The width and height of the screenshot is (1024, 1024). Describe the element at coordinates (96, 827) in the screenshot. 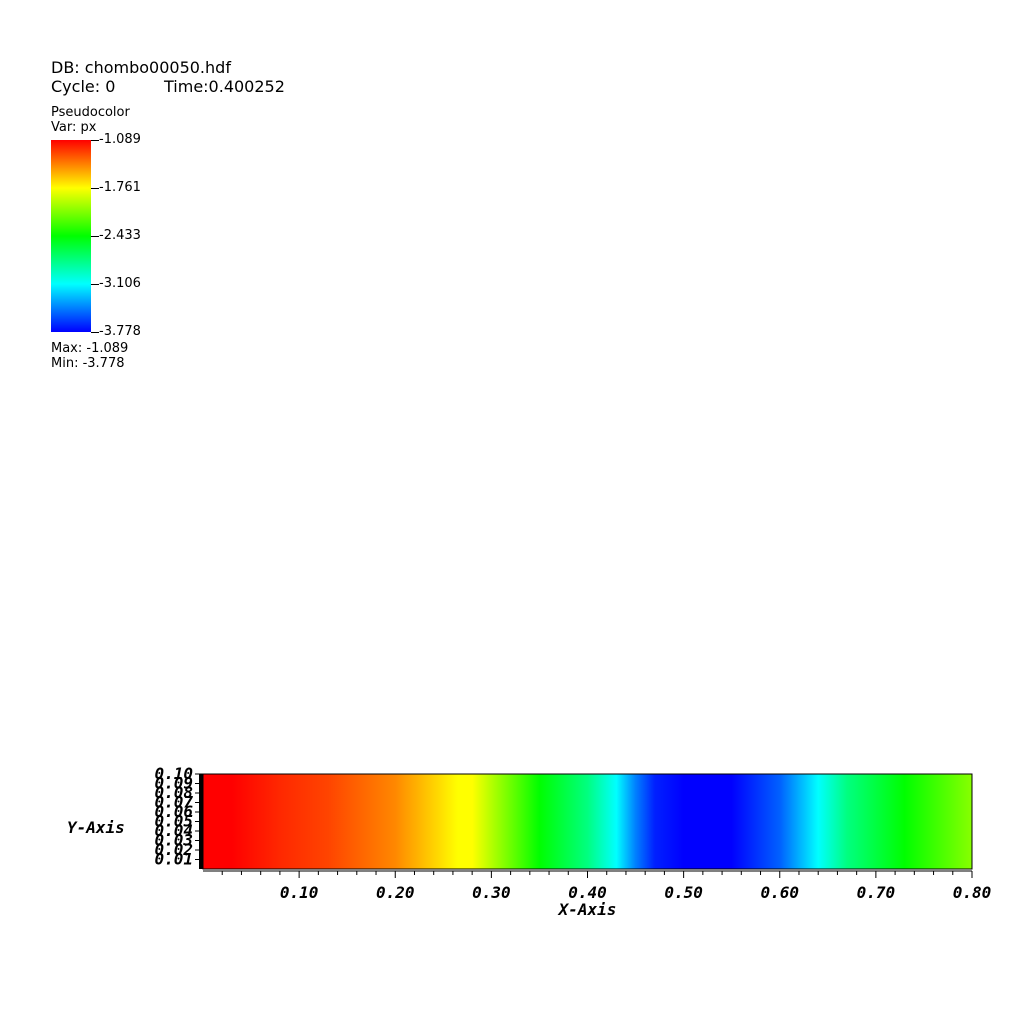

I see `y-axis-title: Y-Axis` at that location.